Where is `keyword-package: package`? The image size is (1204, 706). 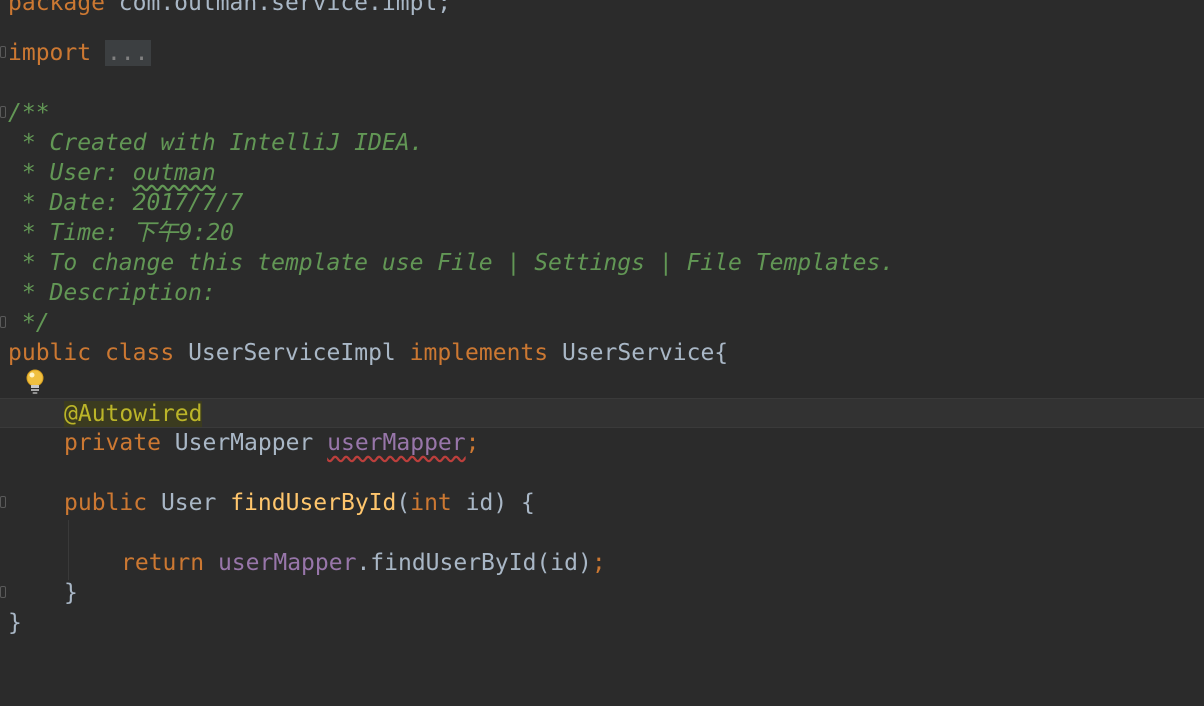 keyword-package: package is located at coordinates (56, 8).